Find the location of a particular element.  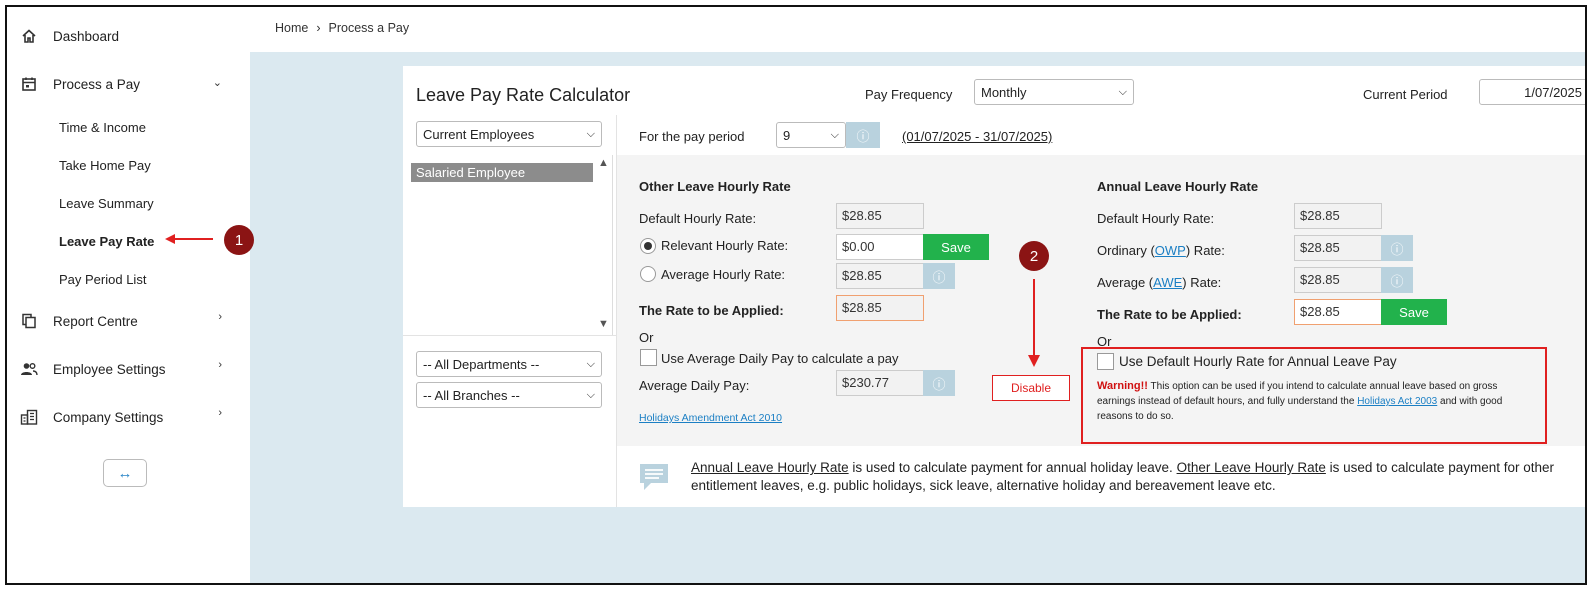

pay-frequency-value: Monthly is located at coordinates (1004, 92).